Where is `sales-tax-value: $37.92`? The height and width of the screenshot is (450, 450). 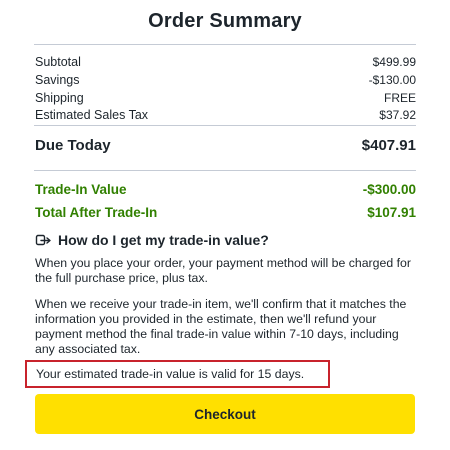 sales-tax-value: $37.92 is located at coordinates (397, 115).